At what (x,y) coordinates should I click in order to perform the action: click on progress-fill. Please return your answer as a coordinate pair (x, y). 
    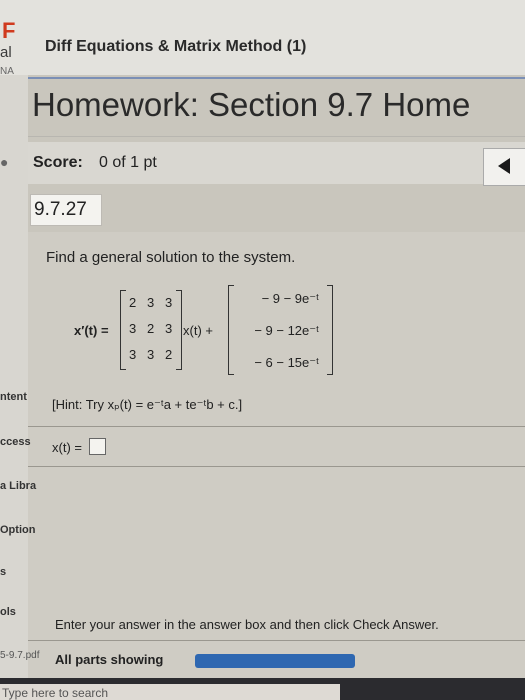
    Looking at the image, I should click on (275, 661).